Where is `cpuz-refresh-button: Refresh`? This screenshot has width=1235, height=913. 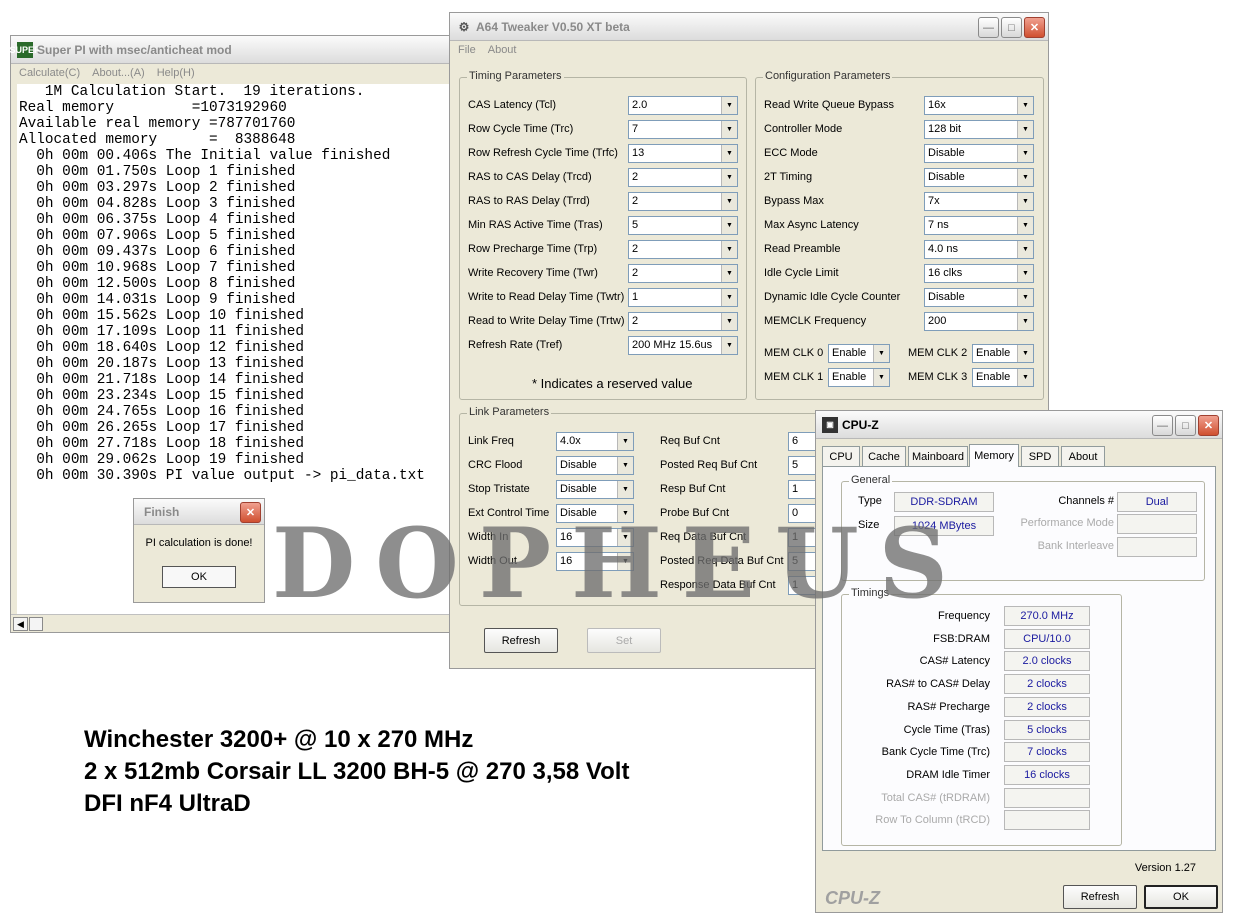
cpuz-refresh-button: Refresh is located at coordinates (1100, 897).